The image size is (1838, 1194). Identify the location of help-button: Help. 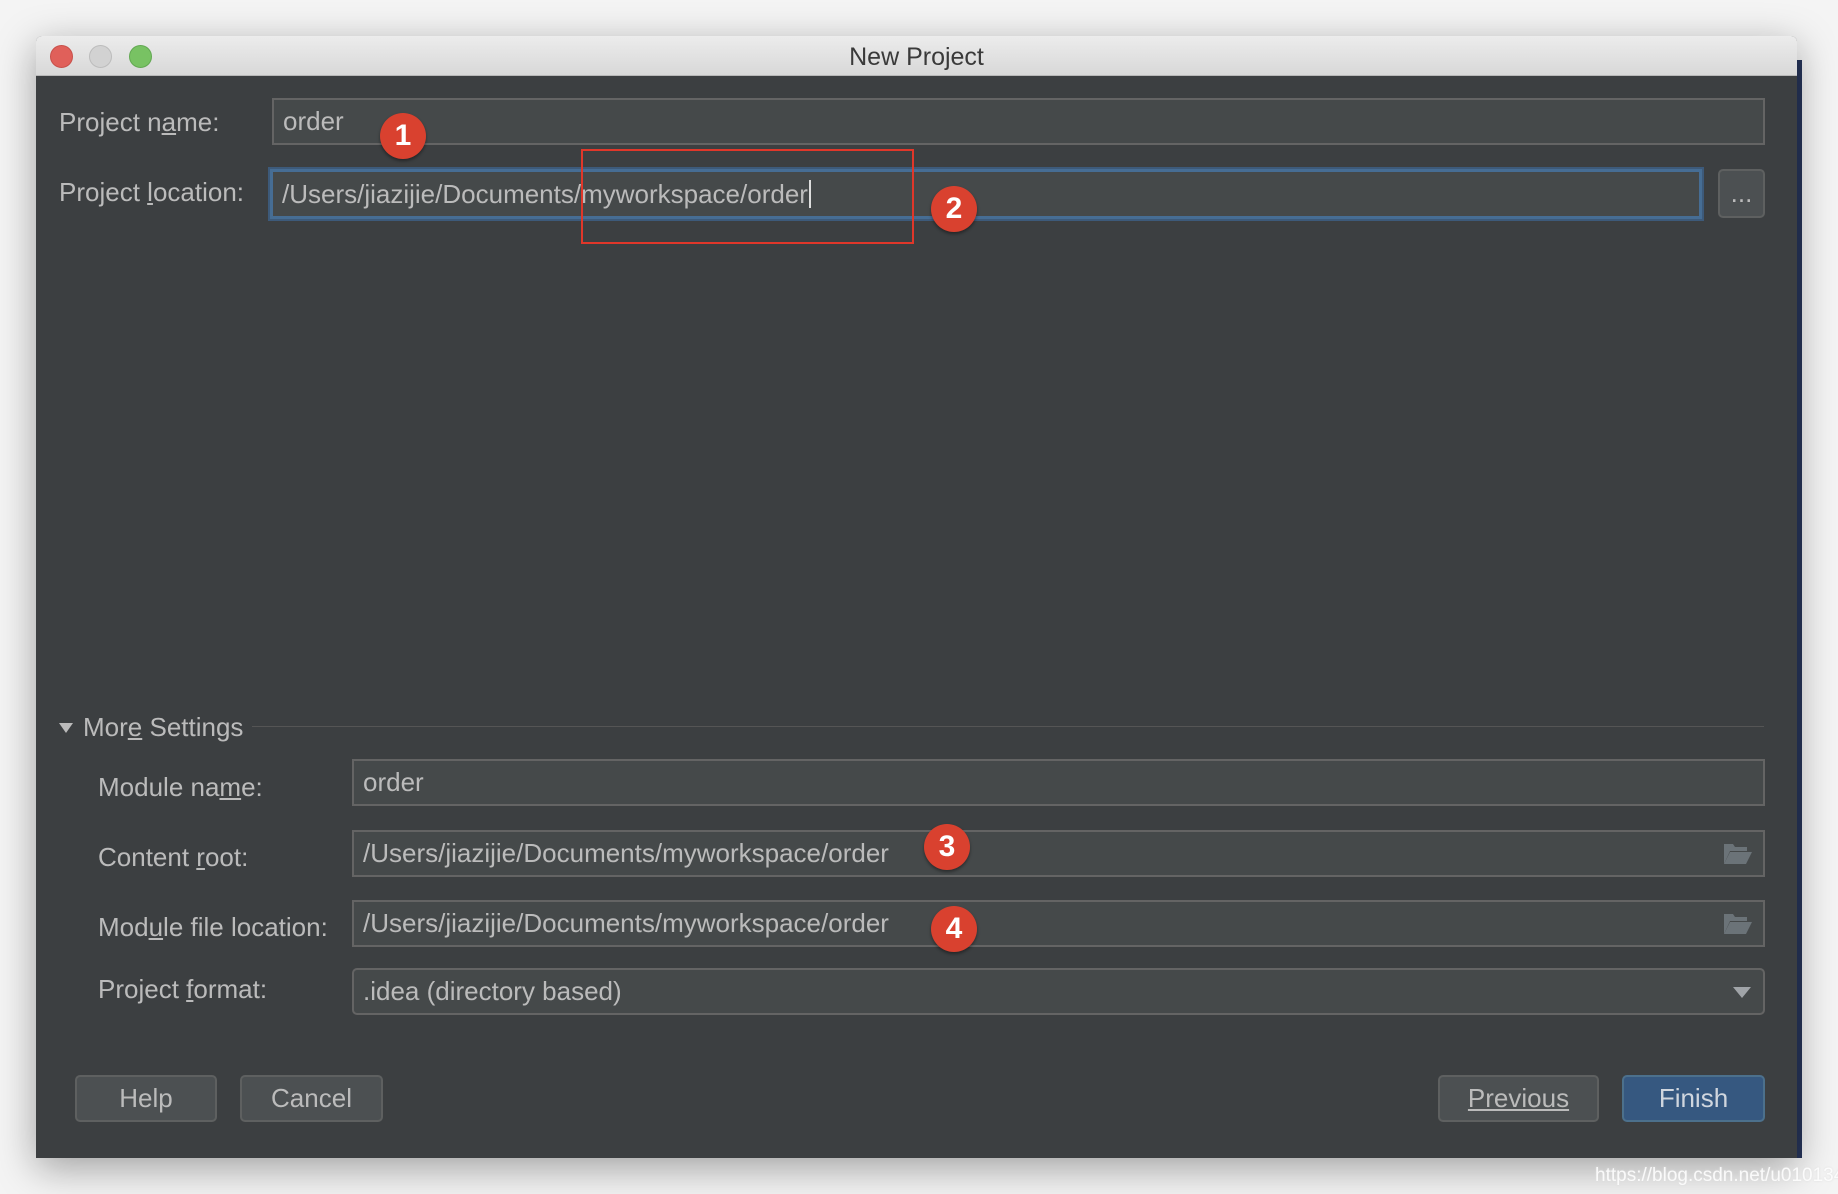
(146, 1098).